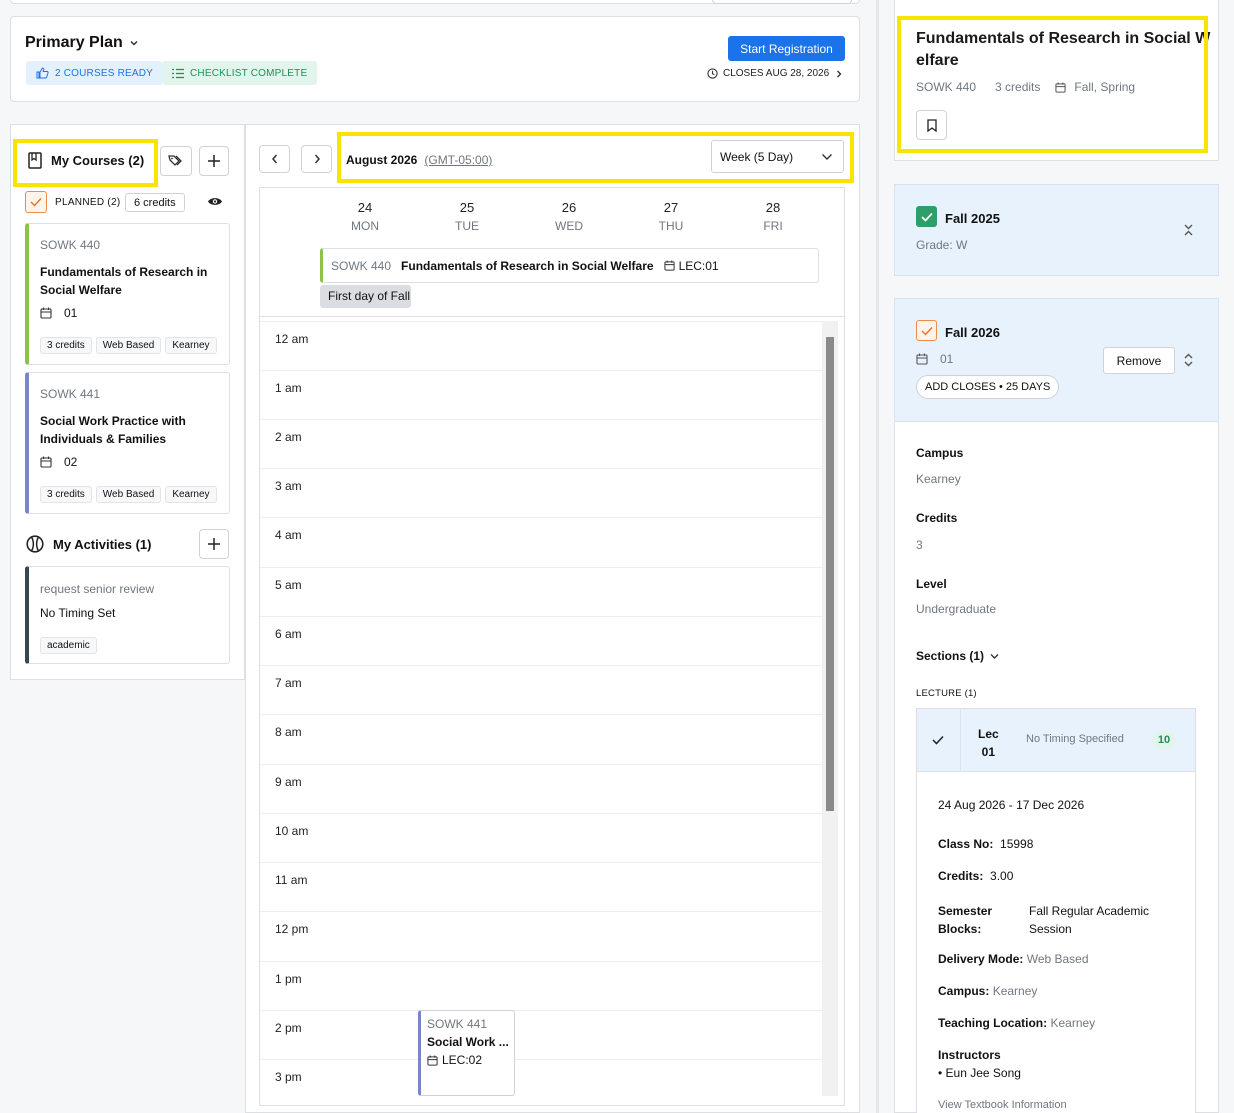  Describe the element at coordinates (988, 387) in the screenshot. I see `add-closes-badge: ADD CLOSES • 25 DAYS` at that location.